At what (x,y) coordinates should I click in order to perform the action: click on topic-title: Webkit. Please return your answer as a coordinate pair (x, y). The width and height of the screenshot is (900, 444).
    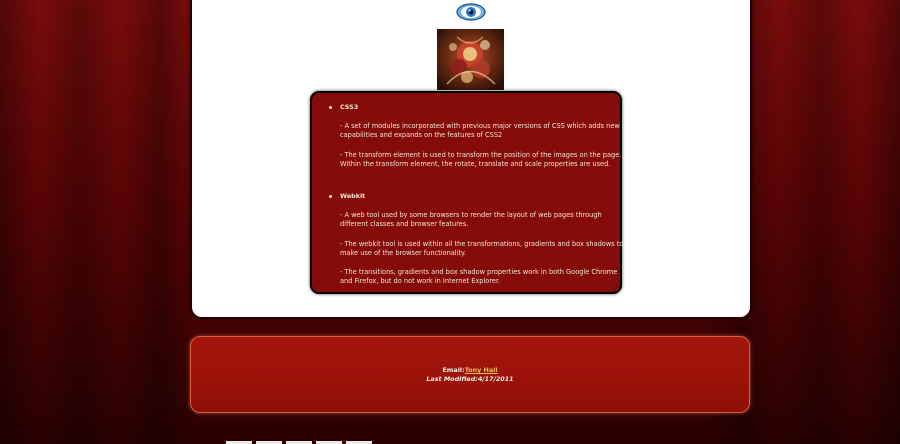
    Looking at the image, I should click on (476, 196).